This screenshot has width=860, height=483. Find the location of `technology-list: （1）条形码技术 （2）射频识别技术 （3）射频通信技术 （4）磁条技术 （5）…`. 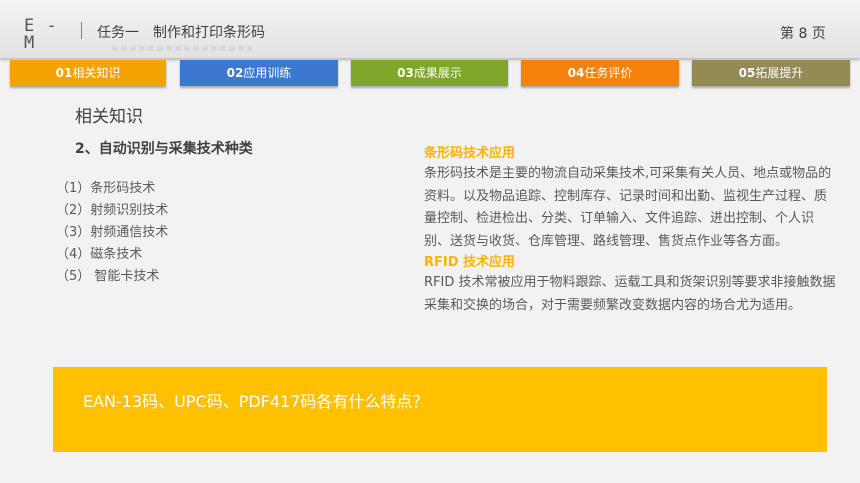

technology-list: （1）条形码技术 （2）射频识别技术 （3）射频通信技术 （4）磁条技术 （5）… is located at coordinates (112, 233).